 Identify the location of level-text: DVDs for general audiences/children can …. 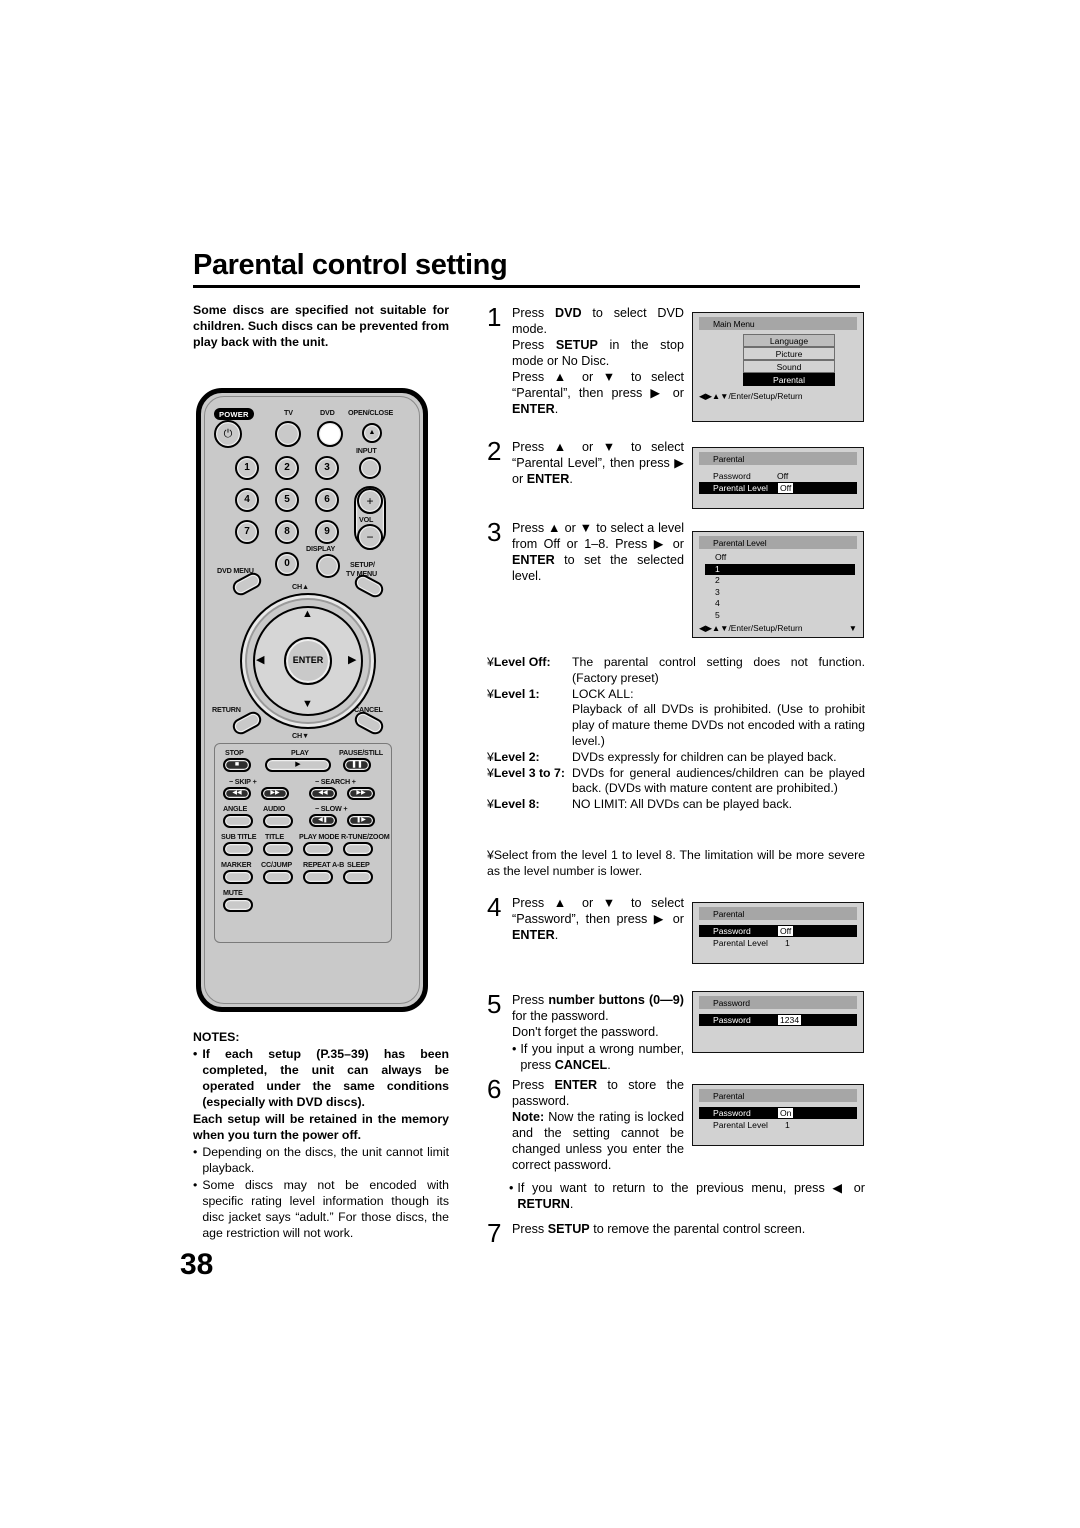
(718, 780).